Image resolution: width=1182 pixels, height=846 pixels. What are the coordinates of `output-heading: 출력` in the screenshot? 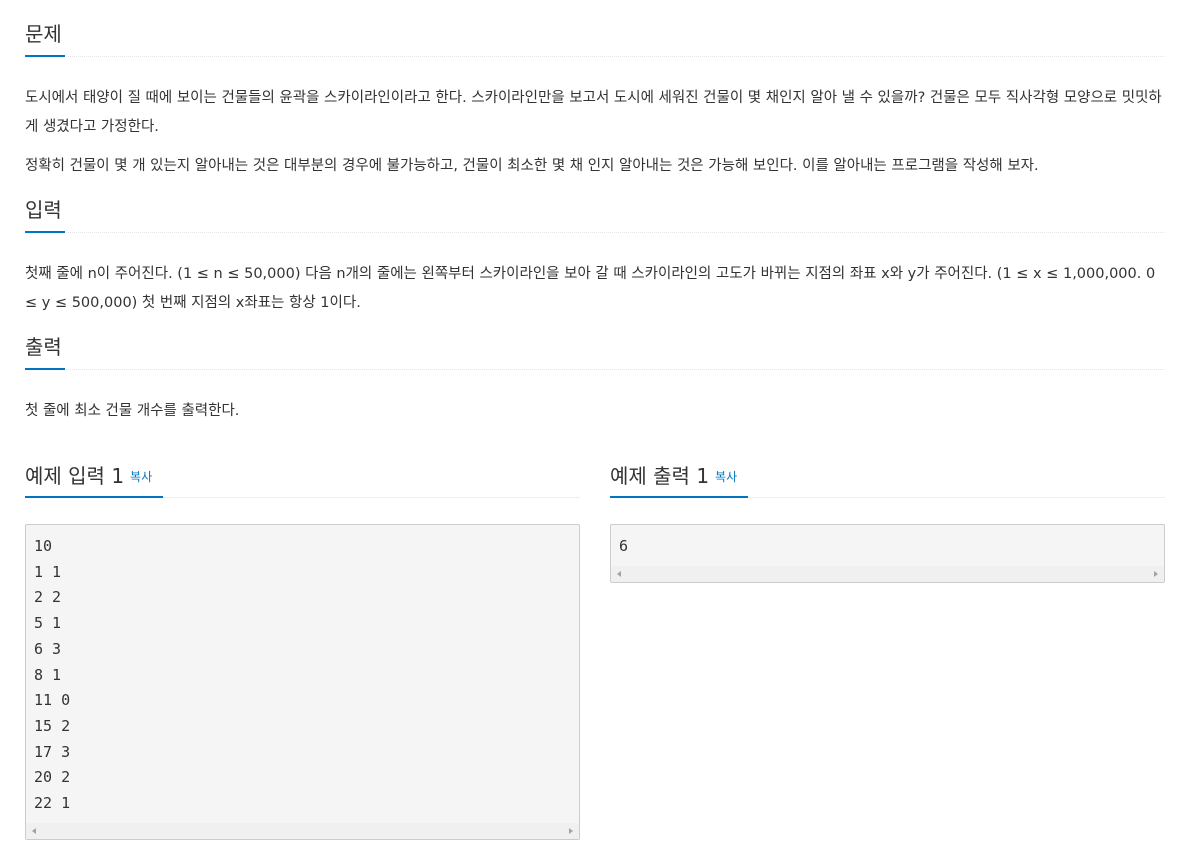 It's located at (595, 341).